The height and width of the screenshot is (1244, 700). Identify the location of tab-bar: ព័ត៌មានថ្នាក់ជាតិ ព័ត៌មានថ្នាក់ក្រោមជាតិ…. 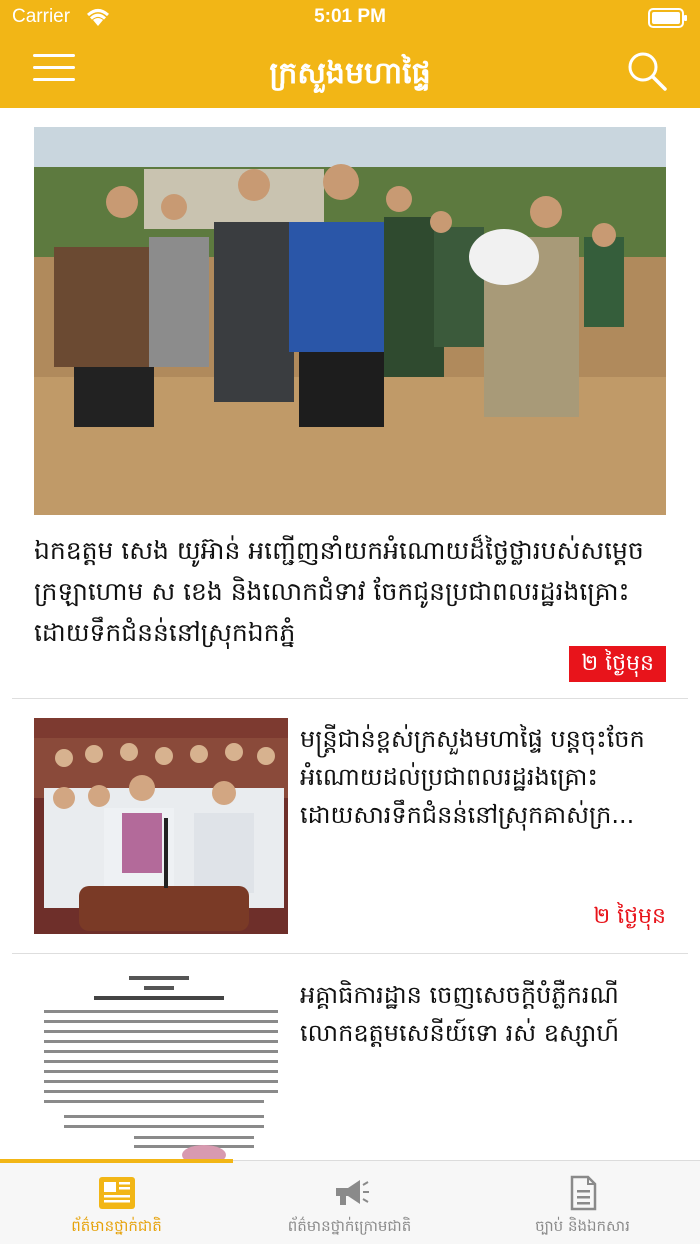
(350, 1201).